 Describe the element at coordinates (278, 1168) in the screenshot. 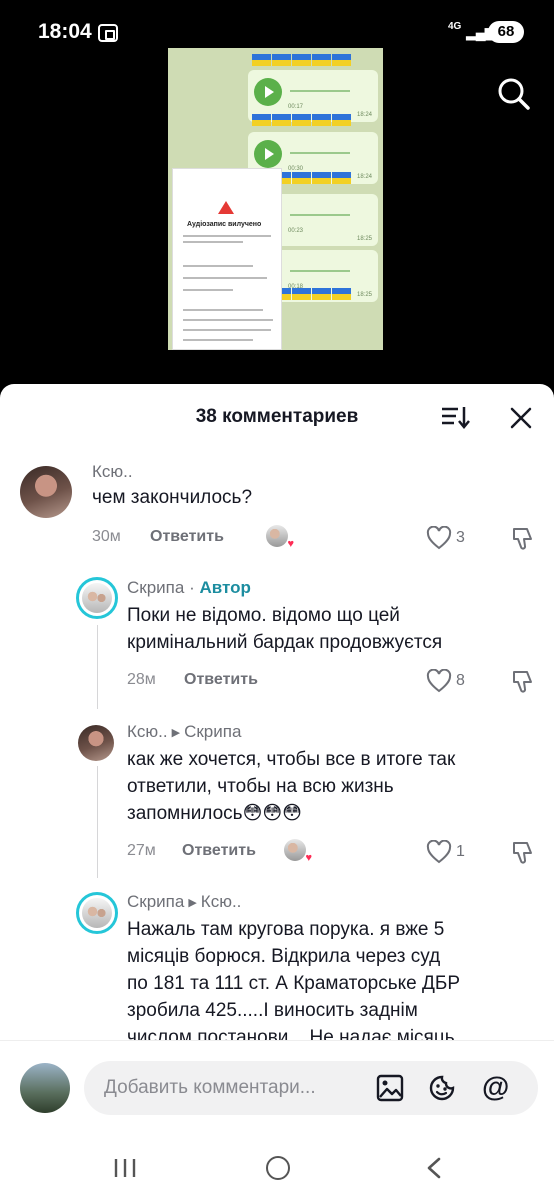

I see `home-icon` at that location.